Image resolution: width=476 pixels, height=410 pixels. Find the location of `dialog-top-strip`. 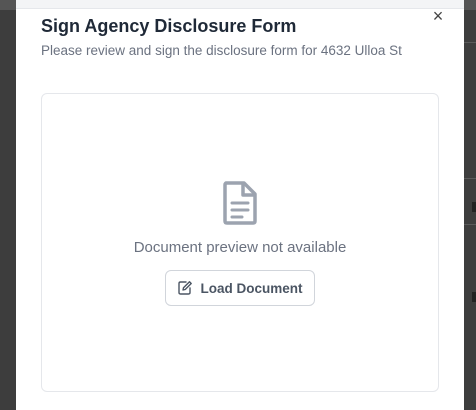

dialog-top-strip is located at coordinates (240, 4).